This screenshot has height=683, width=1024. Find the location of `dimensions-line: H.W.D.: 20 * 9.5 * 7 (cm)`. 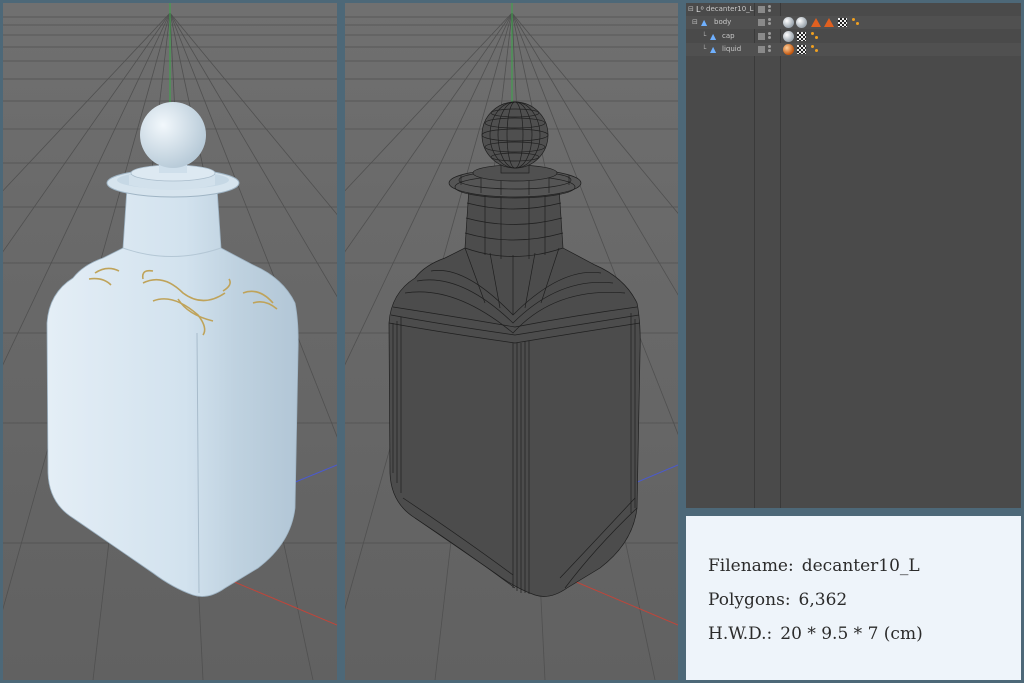

dimensions-line: H.W.D.: 20 * 9.5 * 7 (cm) is located at coordinates (819, 634).